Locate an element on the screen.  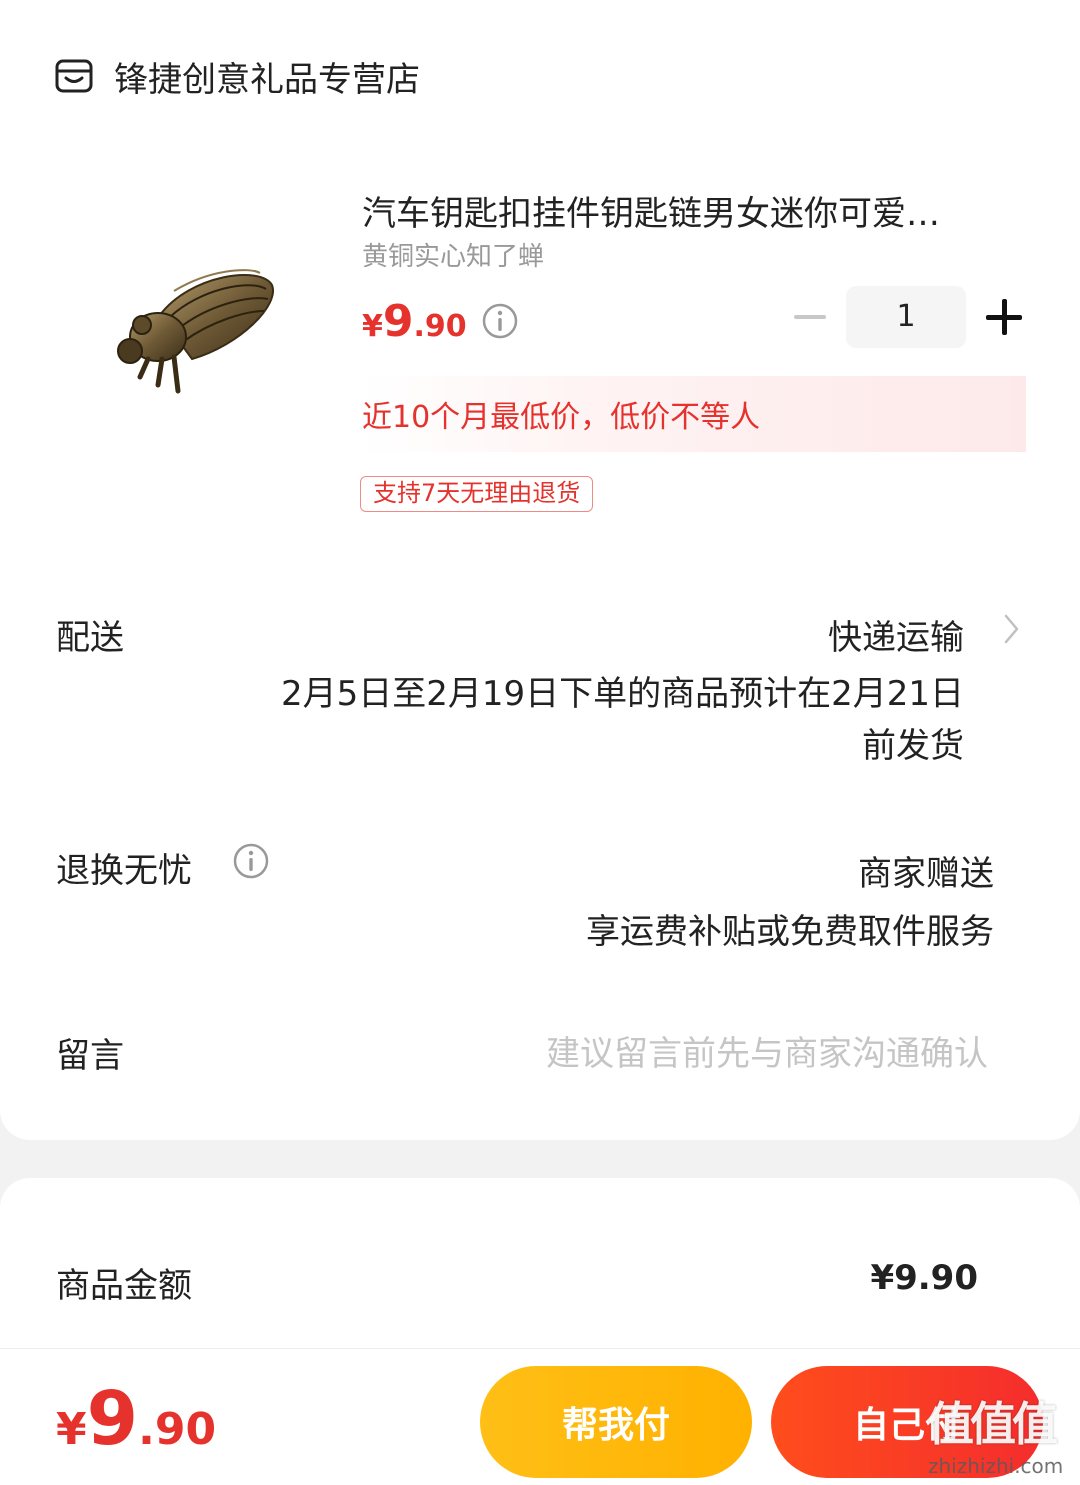
price-currency: ¥ is located at coordinates (372, 326).